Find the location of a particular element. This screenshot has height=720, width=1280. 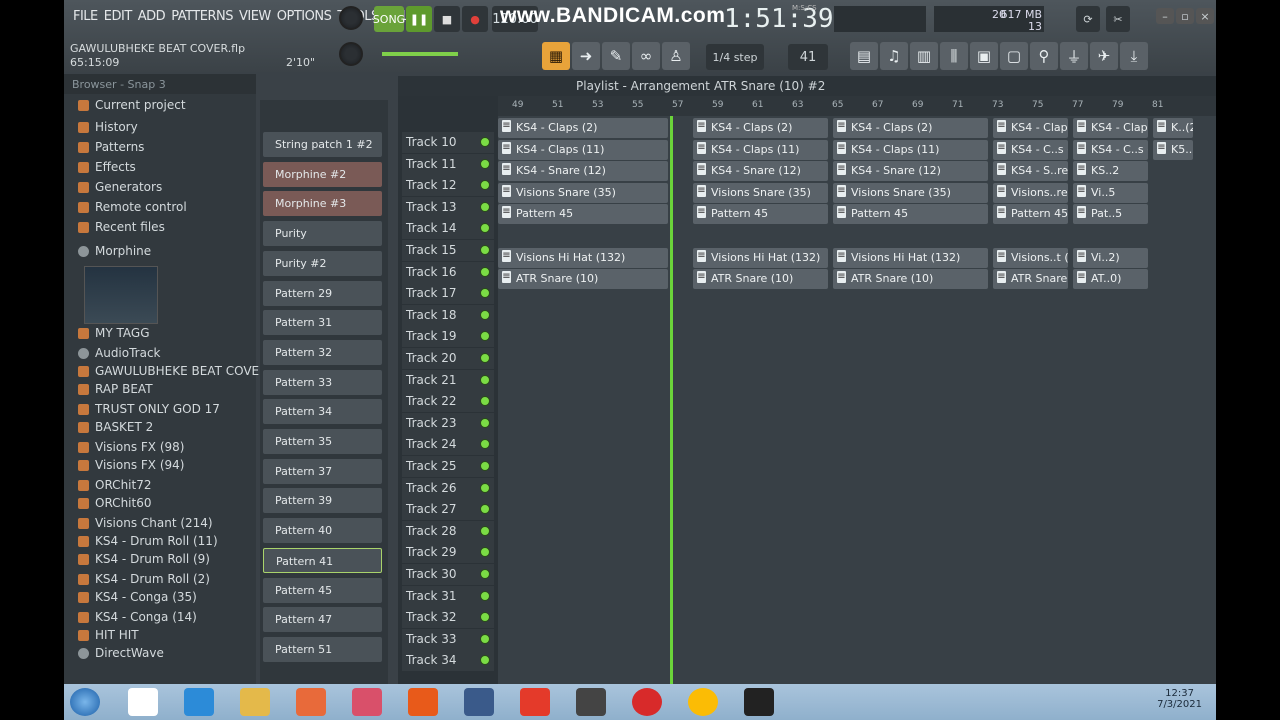

mixer-icon: ⫼ is located at coordinates (954, 56).